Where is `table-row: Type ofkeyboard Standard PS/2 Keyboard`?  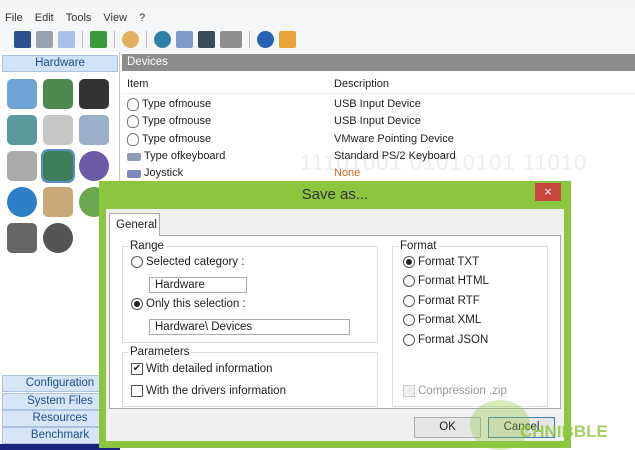 table-row: Type ofkeyboard Standard PS/2 Keyboard is located at coordinates (378, 156).